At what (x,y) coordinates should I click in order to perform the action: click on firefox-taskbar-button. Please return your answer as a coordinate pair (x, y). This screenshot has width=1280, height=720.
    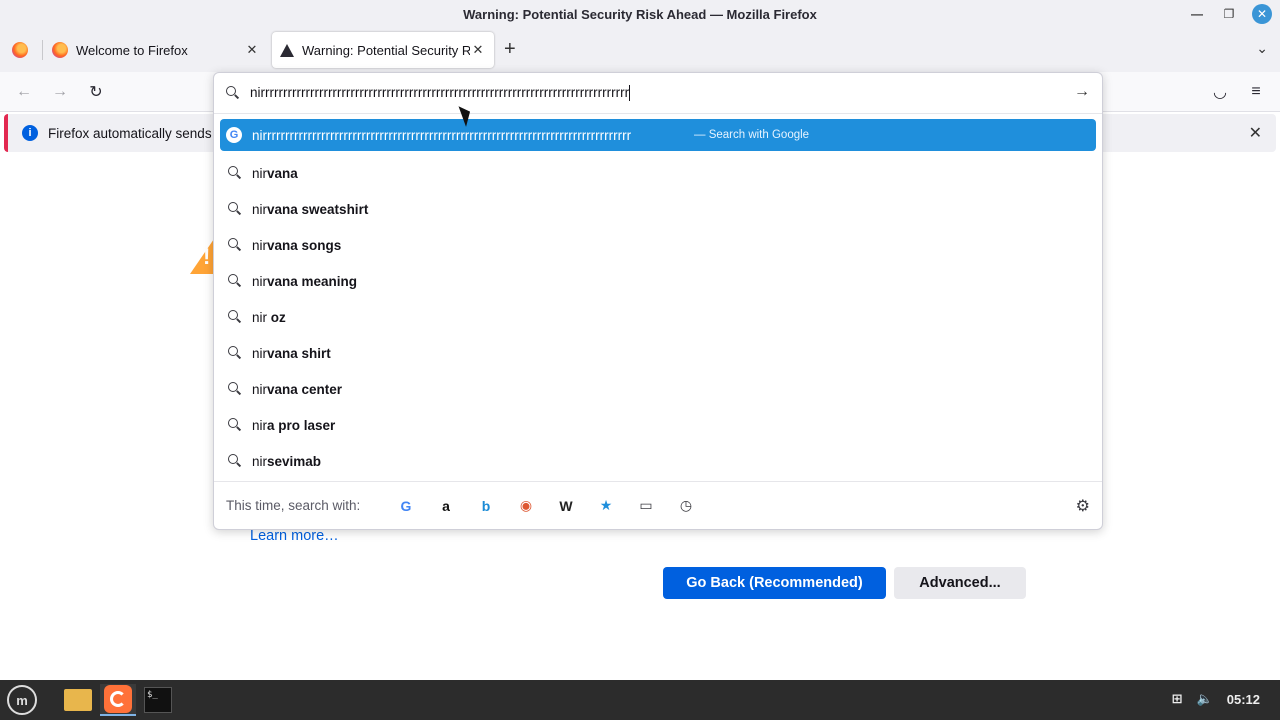
    Looking at the image, I should click on (118, 700).